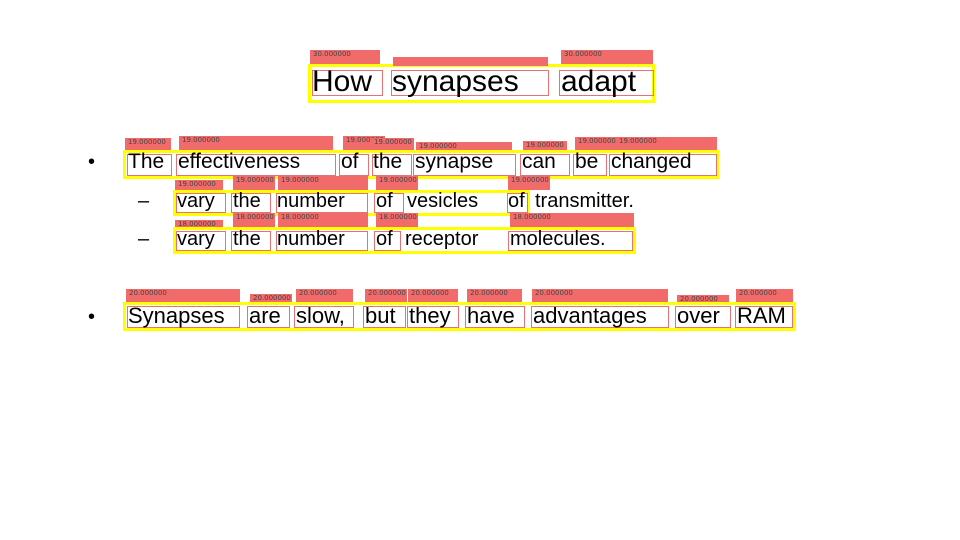 The height and width of the screenshot is (540, 960). I want to click on line1-word: the, so click(388, 161).